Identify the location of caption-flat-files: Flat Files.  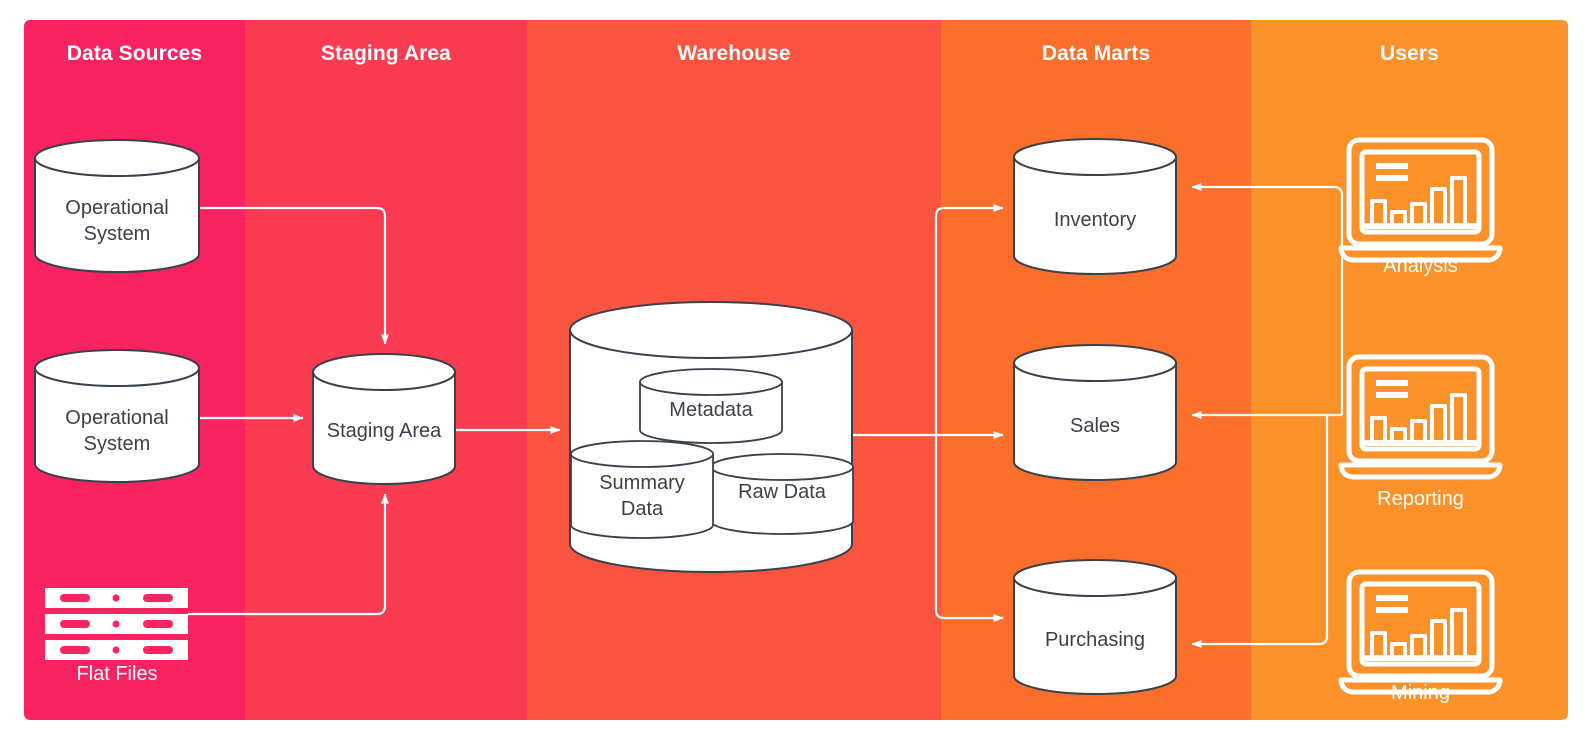
(117, 674).